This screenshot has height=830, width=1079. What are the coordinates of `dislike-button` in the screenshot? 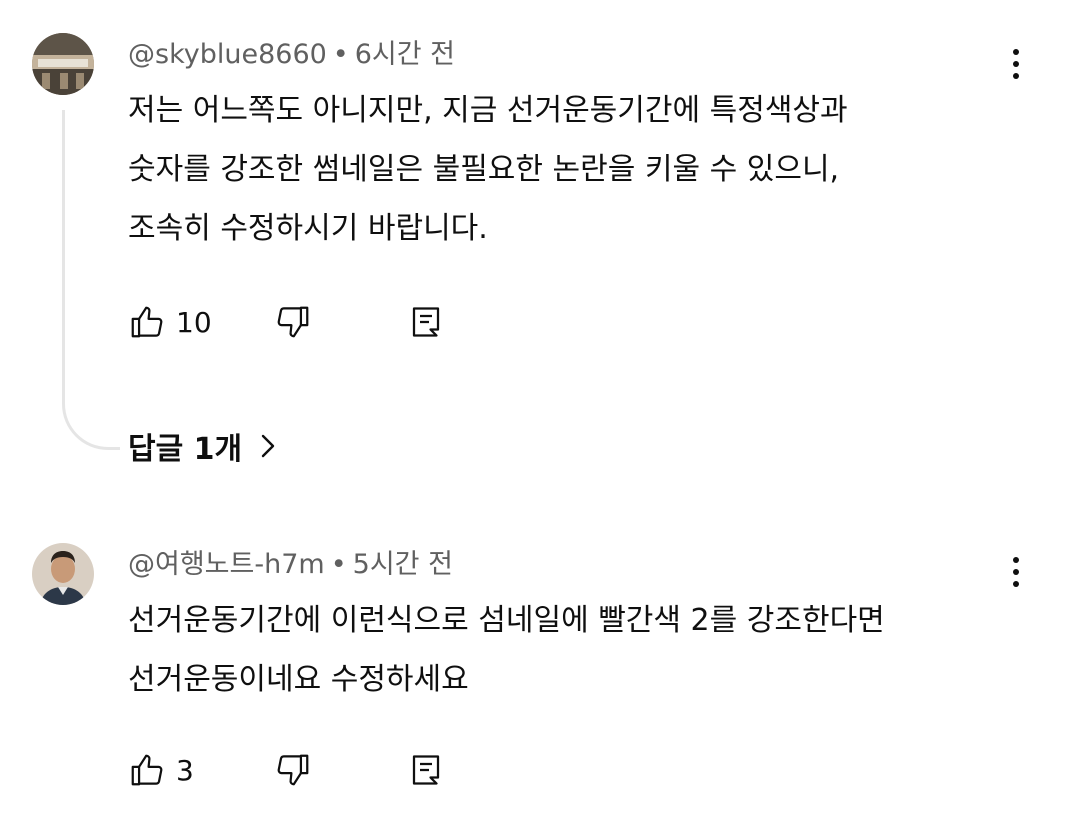 It's located at (293, 770).